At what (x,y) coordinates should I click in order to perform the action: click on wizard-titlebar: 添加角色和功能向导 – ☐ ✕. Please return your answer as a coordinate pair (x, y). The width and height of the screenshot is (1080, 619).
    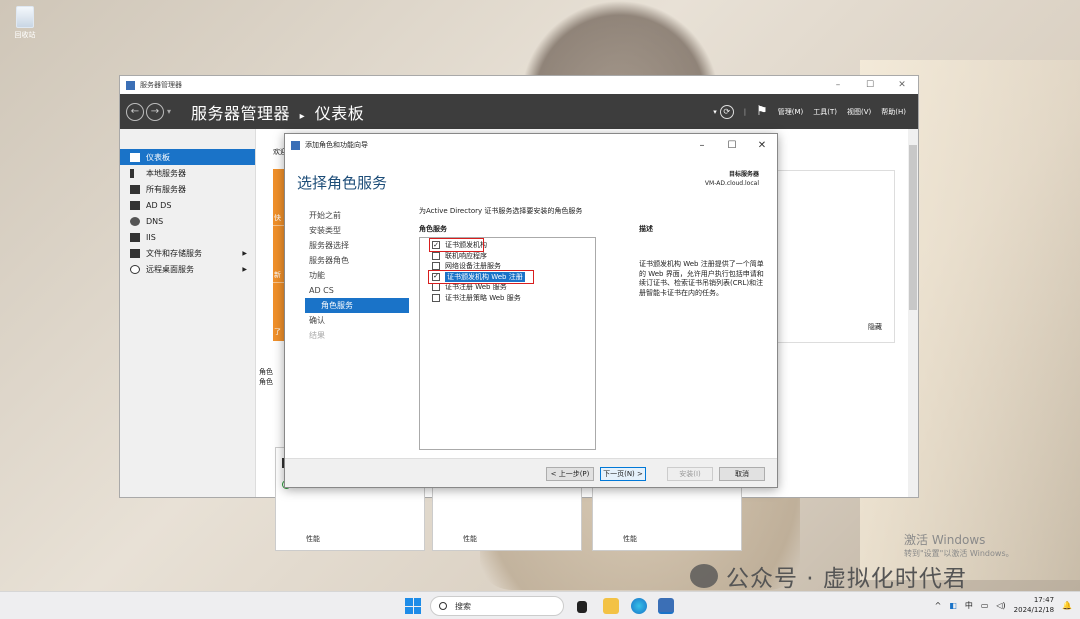
    Looking at the image, I should click on (531, 145).